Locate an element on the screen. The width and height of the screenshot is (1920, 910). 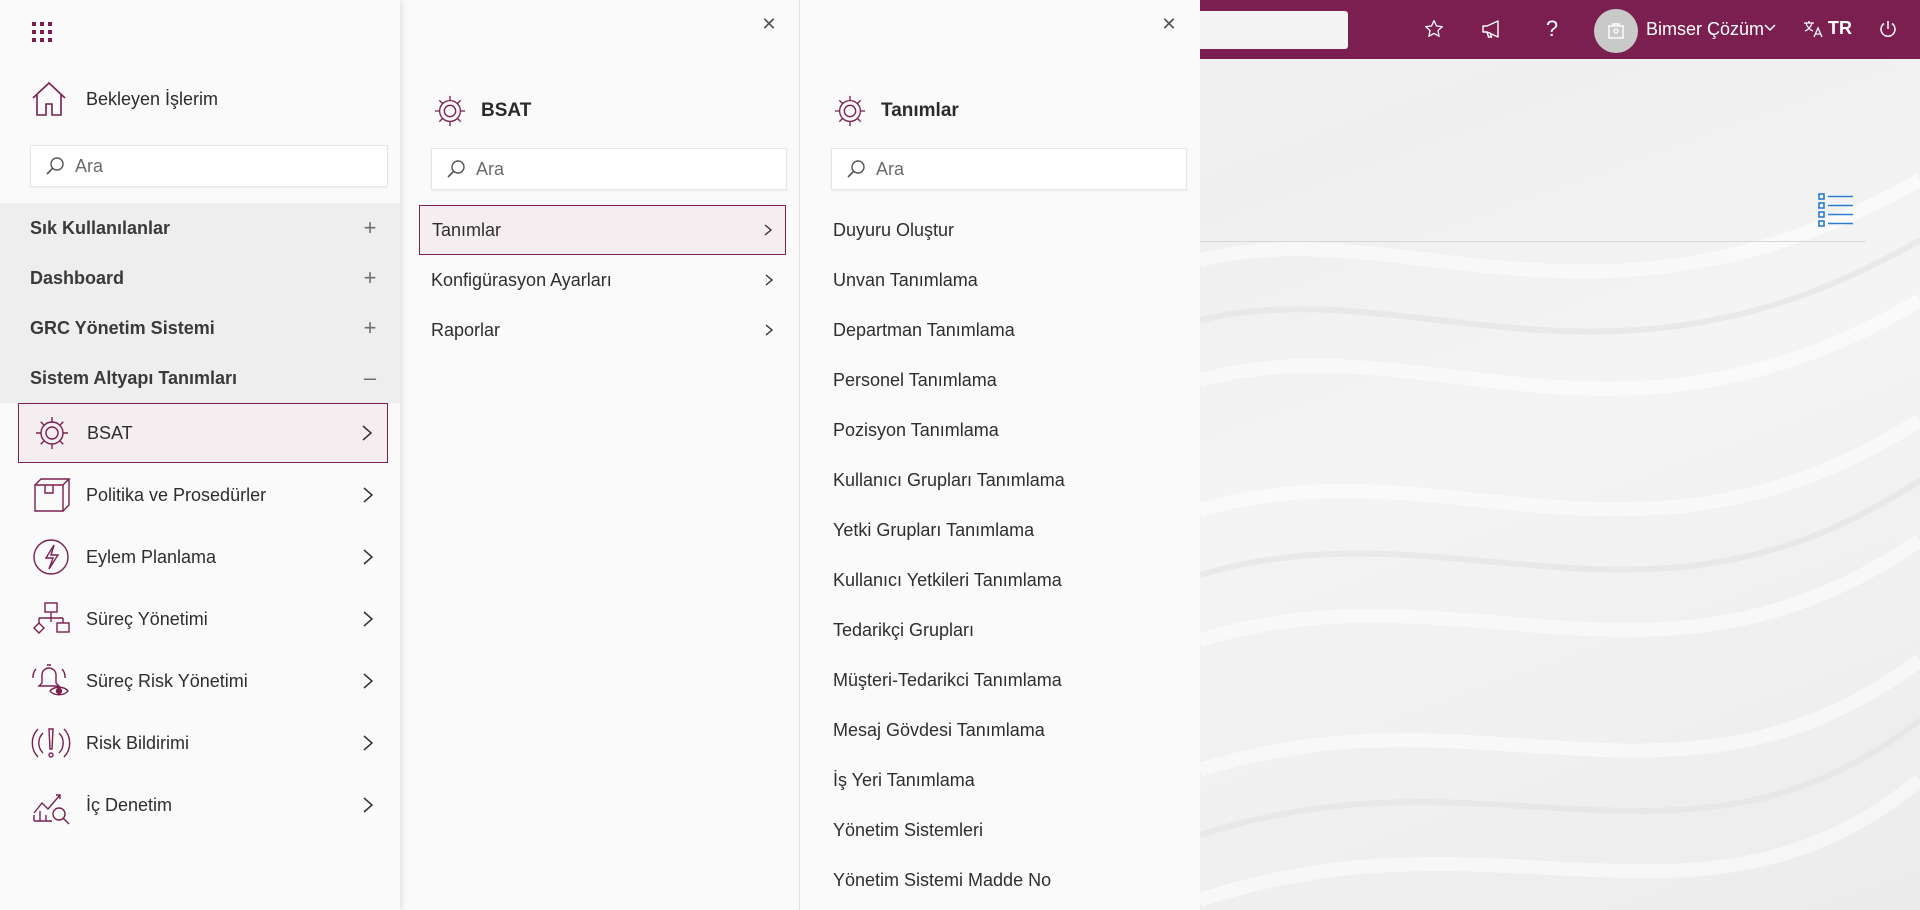
module-label: Süreç Yönetimi is located at coordinates (147, 618).